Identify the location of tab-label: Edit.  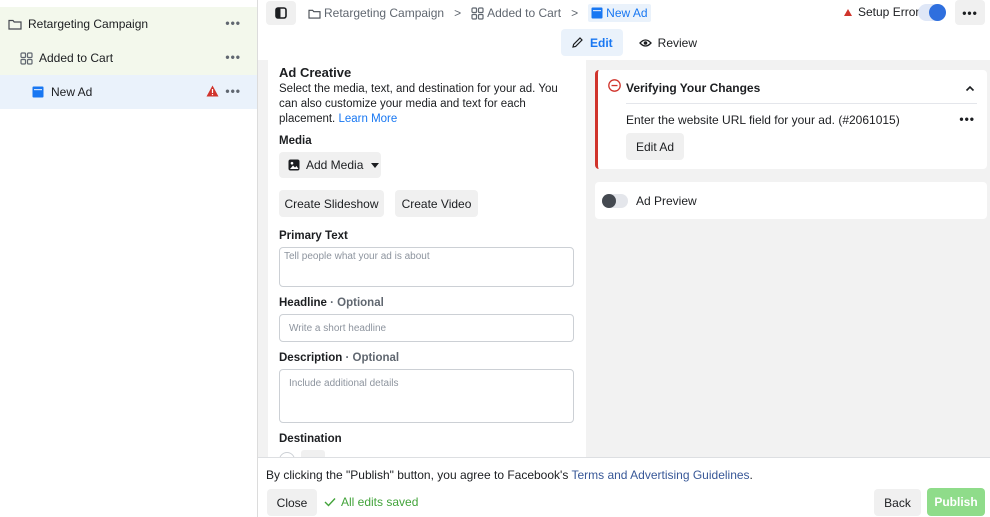
(601, 42).